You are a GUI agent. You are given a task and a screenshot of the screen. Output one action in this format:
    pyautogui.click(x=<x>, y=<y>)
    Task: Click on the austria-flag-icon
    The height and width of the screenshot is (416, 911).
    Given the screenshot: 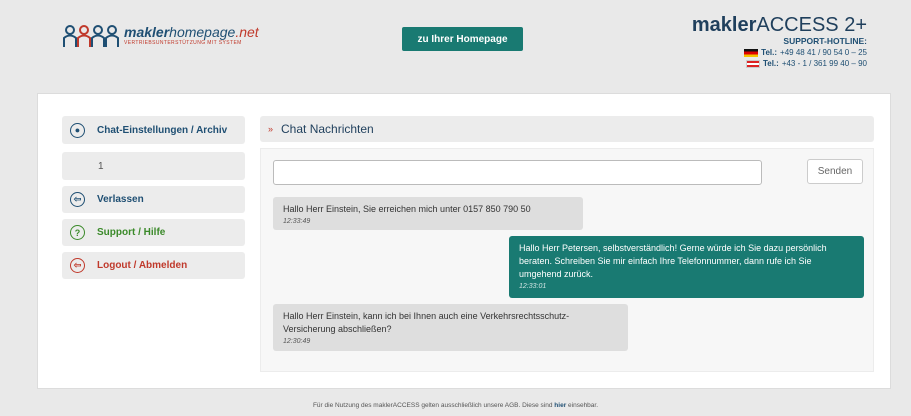 What is the action you would take?
    pyautogui.click(x=752, y=63)
    